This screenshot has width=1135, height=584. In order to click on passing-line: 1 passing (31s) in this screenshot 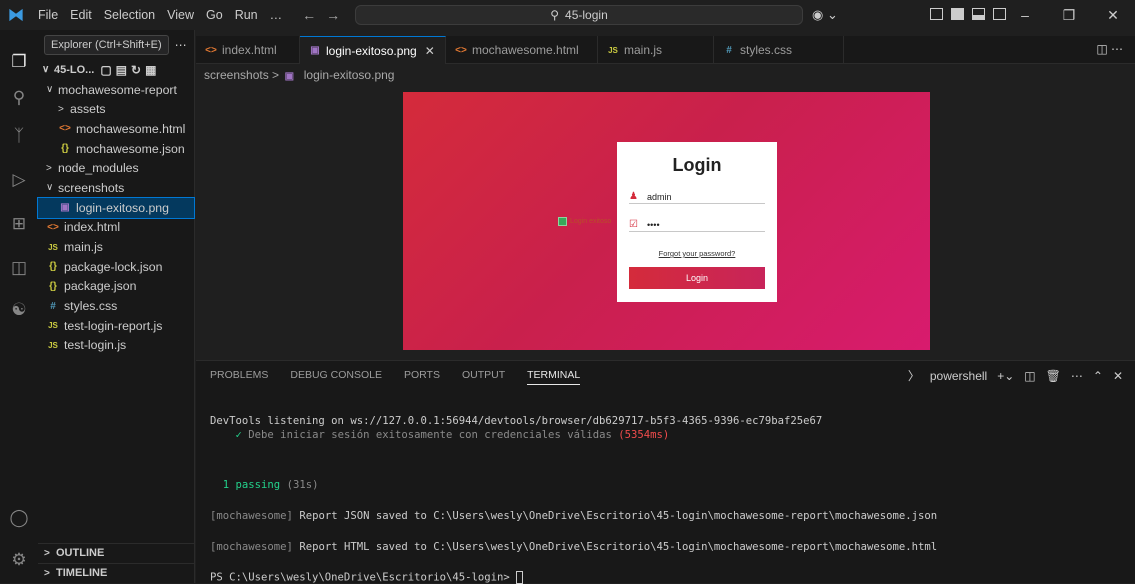, I will do `click(264, 485)`.